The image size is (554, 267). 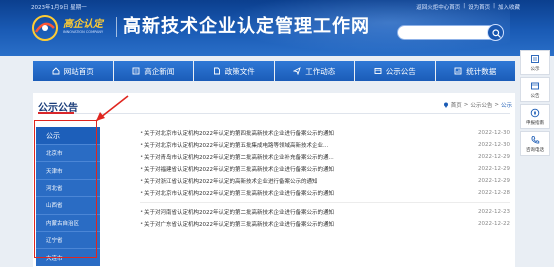 What do you see at coordinates (456, 105) in the screenshot?
I see `breadcrumb-home: 首页` at bounding box center [456, 105].